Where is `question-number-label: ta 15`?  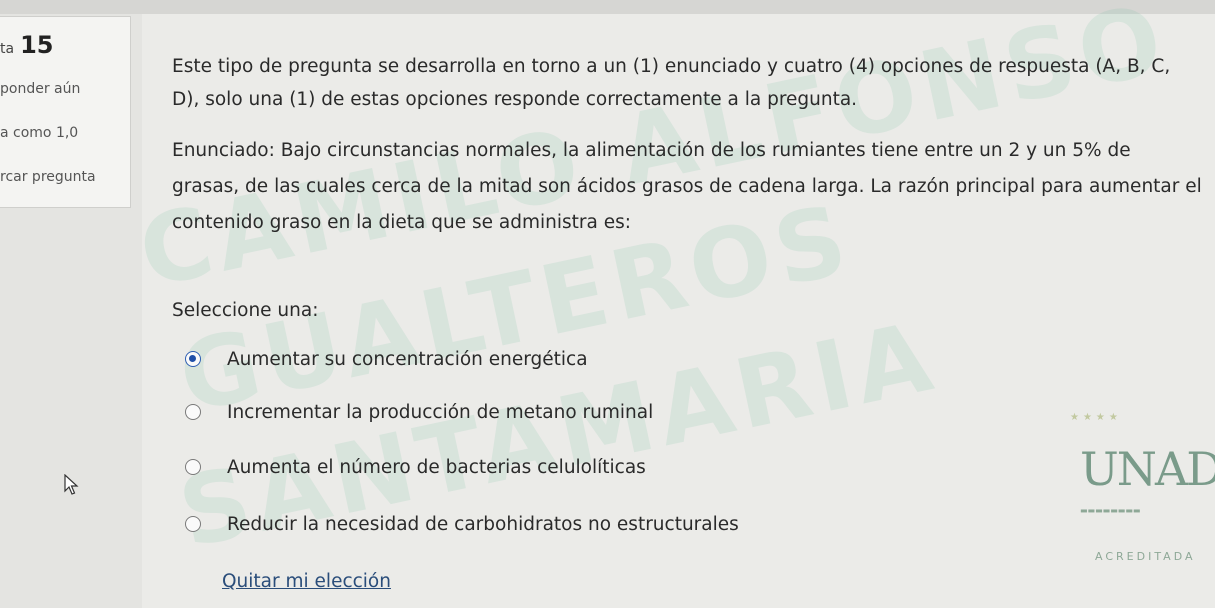 question-number-label: ta 15 is located at coordinates (27, 45).